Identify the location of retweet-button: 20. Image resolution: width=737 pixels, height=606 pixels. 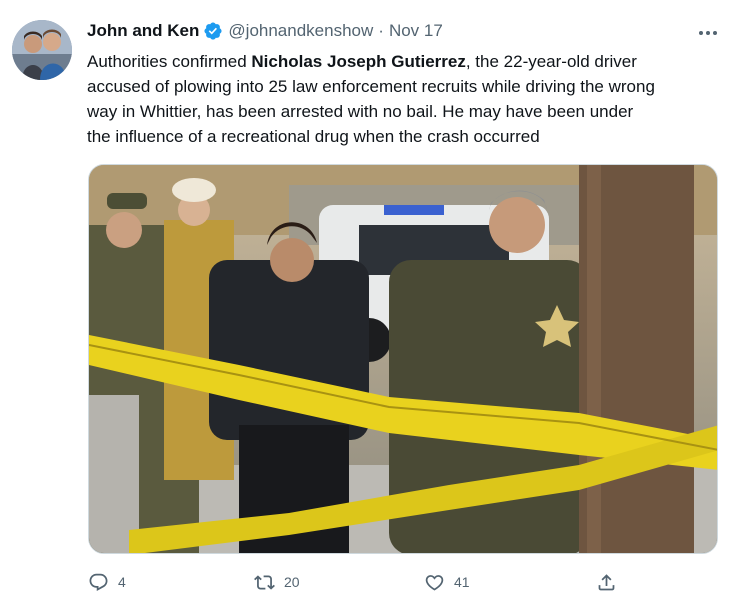
(277, 582).